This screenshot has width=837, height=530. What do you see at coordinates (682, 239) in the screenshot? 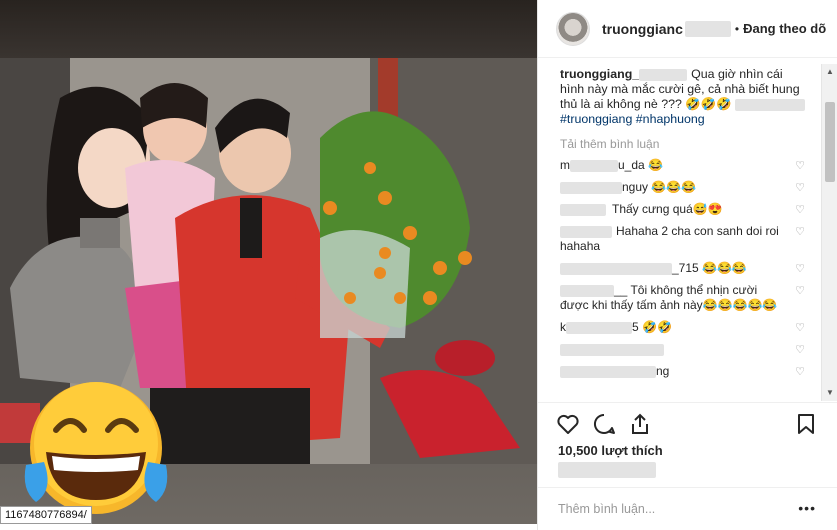
I see `comment-row: Hahaha 2 cha con sanh doi roi hahaha ♡` at bounding box center [682, 239].